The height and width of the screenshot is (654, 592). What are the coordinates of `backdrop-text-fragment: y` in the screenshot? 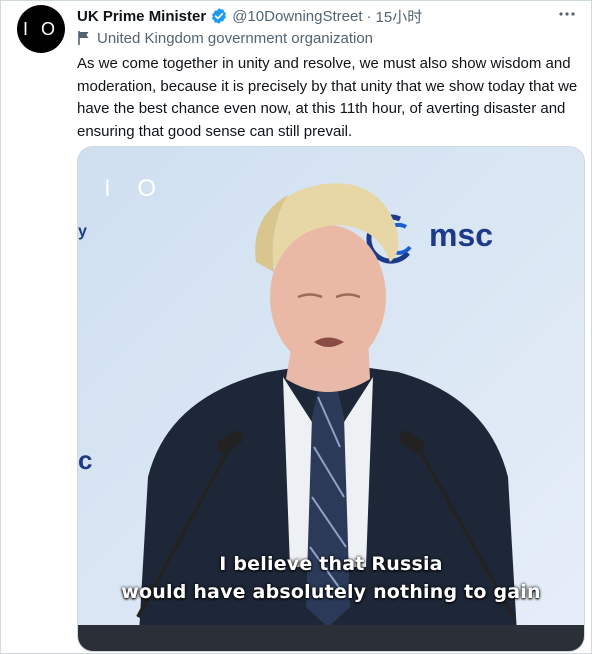 It's located at (82, 231).